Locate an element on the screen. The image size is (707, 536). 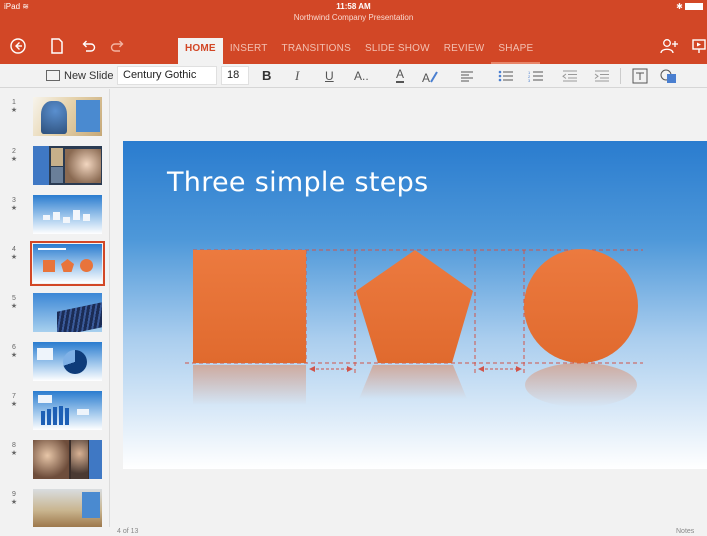
present-icon is located at coordinates (699, 46).